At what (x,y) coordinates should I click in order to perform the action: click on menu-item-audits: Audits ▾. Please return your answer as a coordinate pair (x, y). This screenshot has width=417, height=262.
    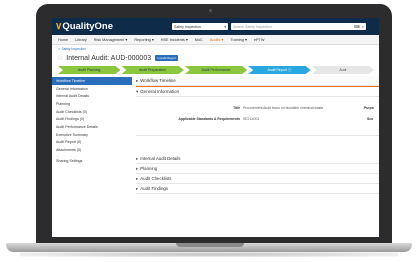
    Looking at the image, I should click on (217, 39).